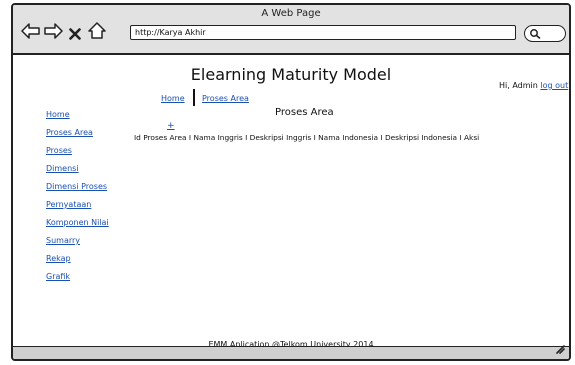 The width and height of the screenshot is (575, 365). Describe the element at coordinates (535, 34) in the screenshot. I see `search-icon` at that location.